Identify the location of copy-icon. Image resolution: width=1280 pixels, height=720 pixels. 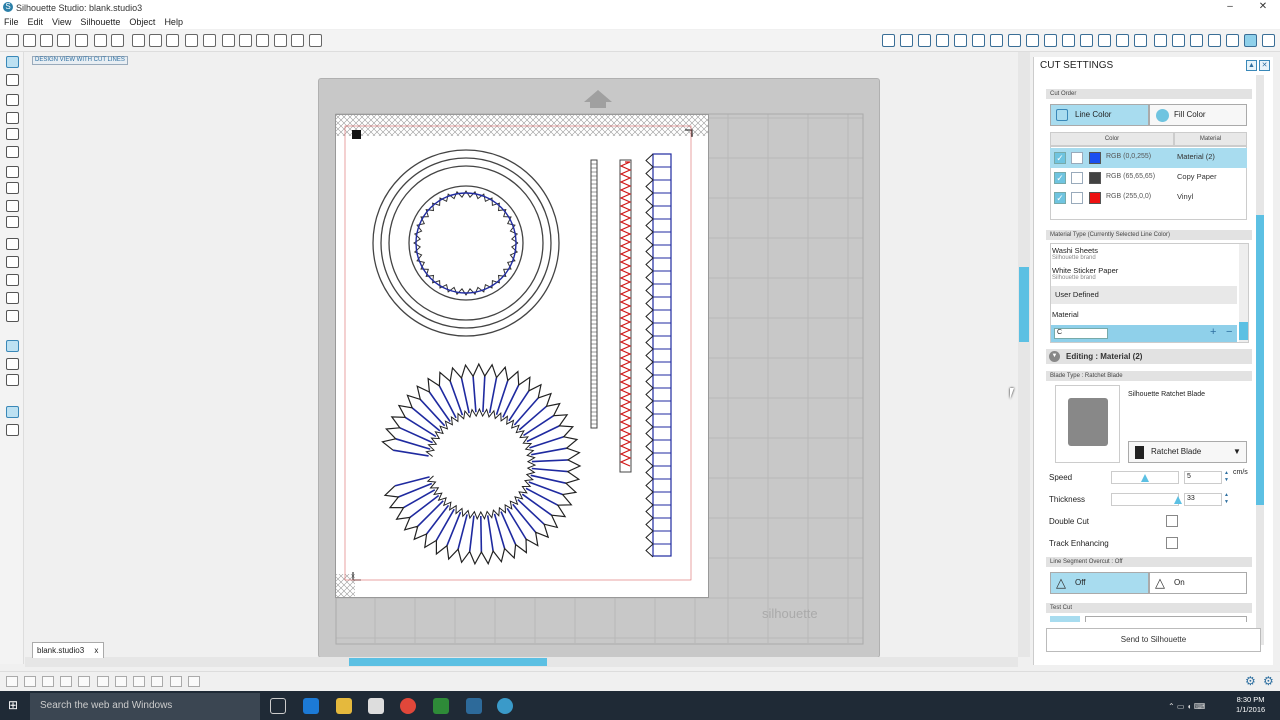
(138, 40).